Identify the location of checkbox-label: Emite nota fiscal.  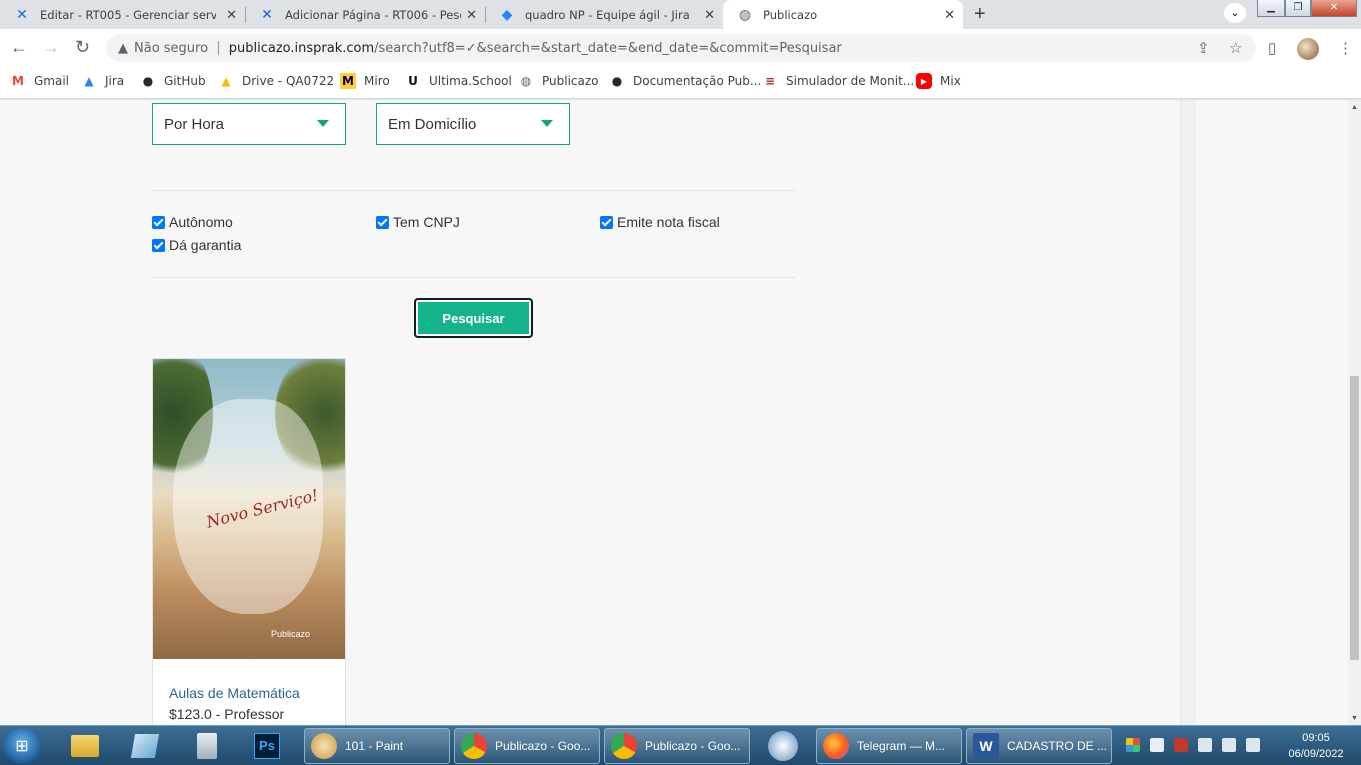
(668, 222).